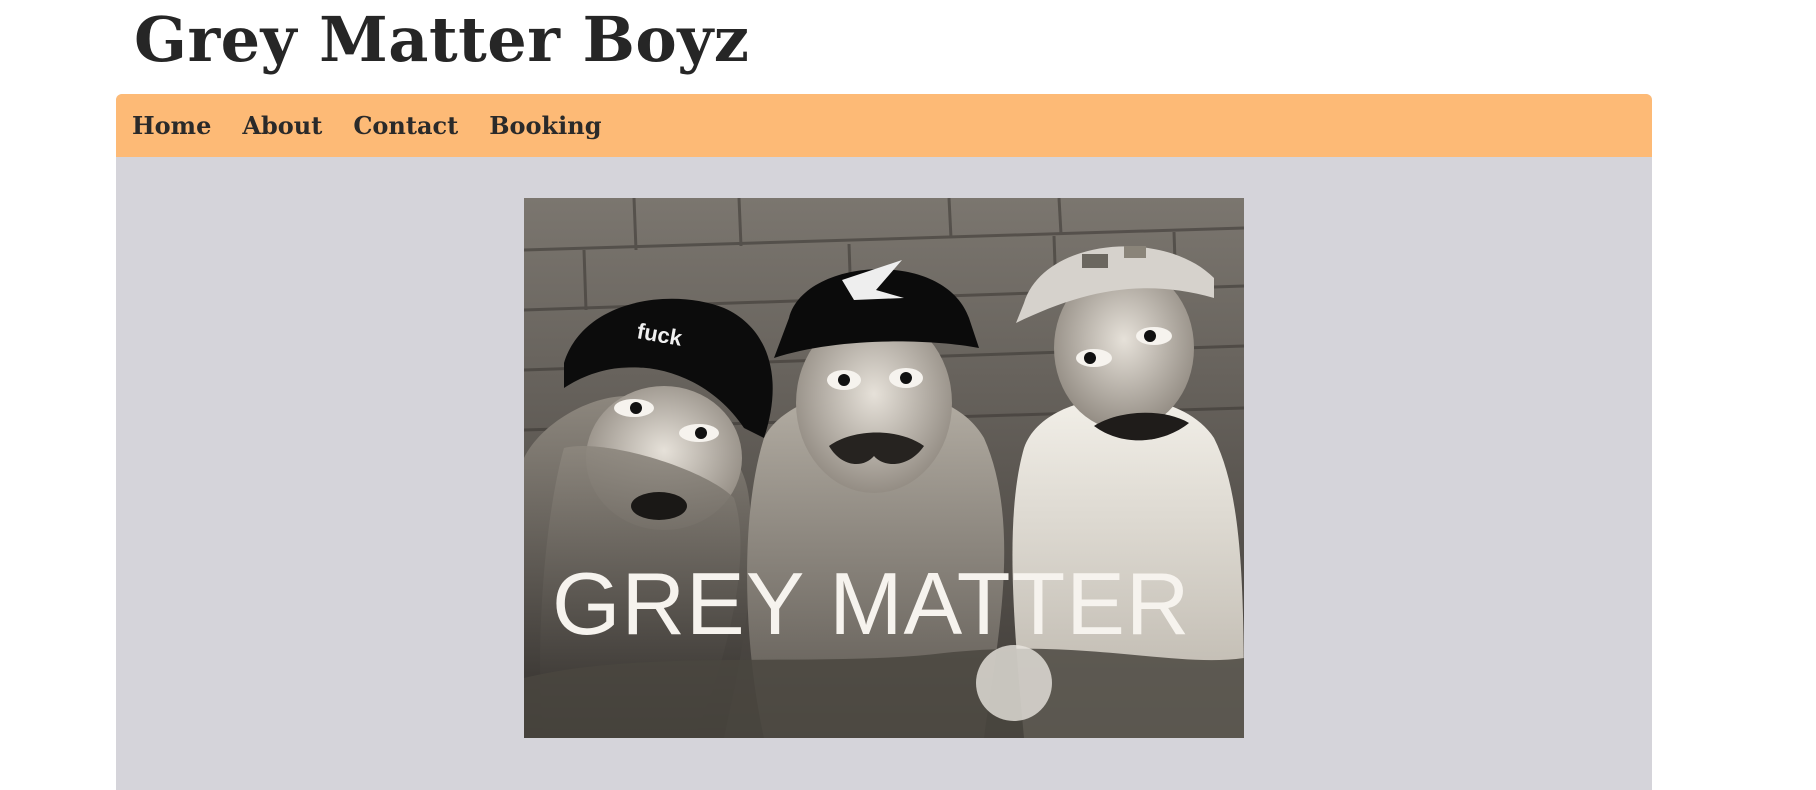 This screenshot has width=1816, height=790. What do you see at coordinates (171, 125) in the screenshot?
I see `nav-link-home: Home` at bounding box center [171, 125].